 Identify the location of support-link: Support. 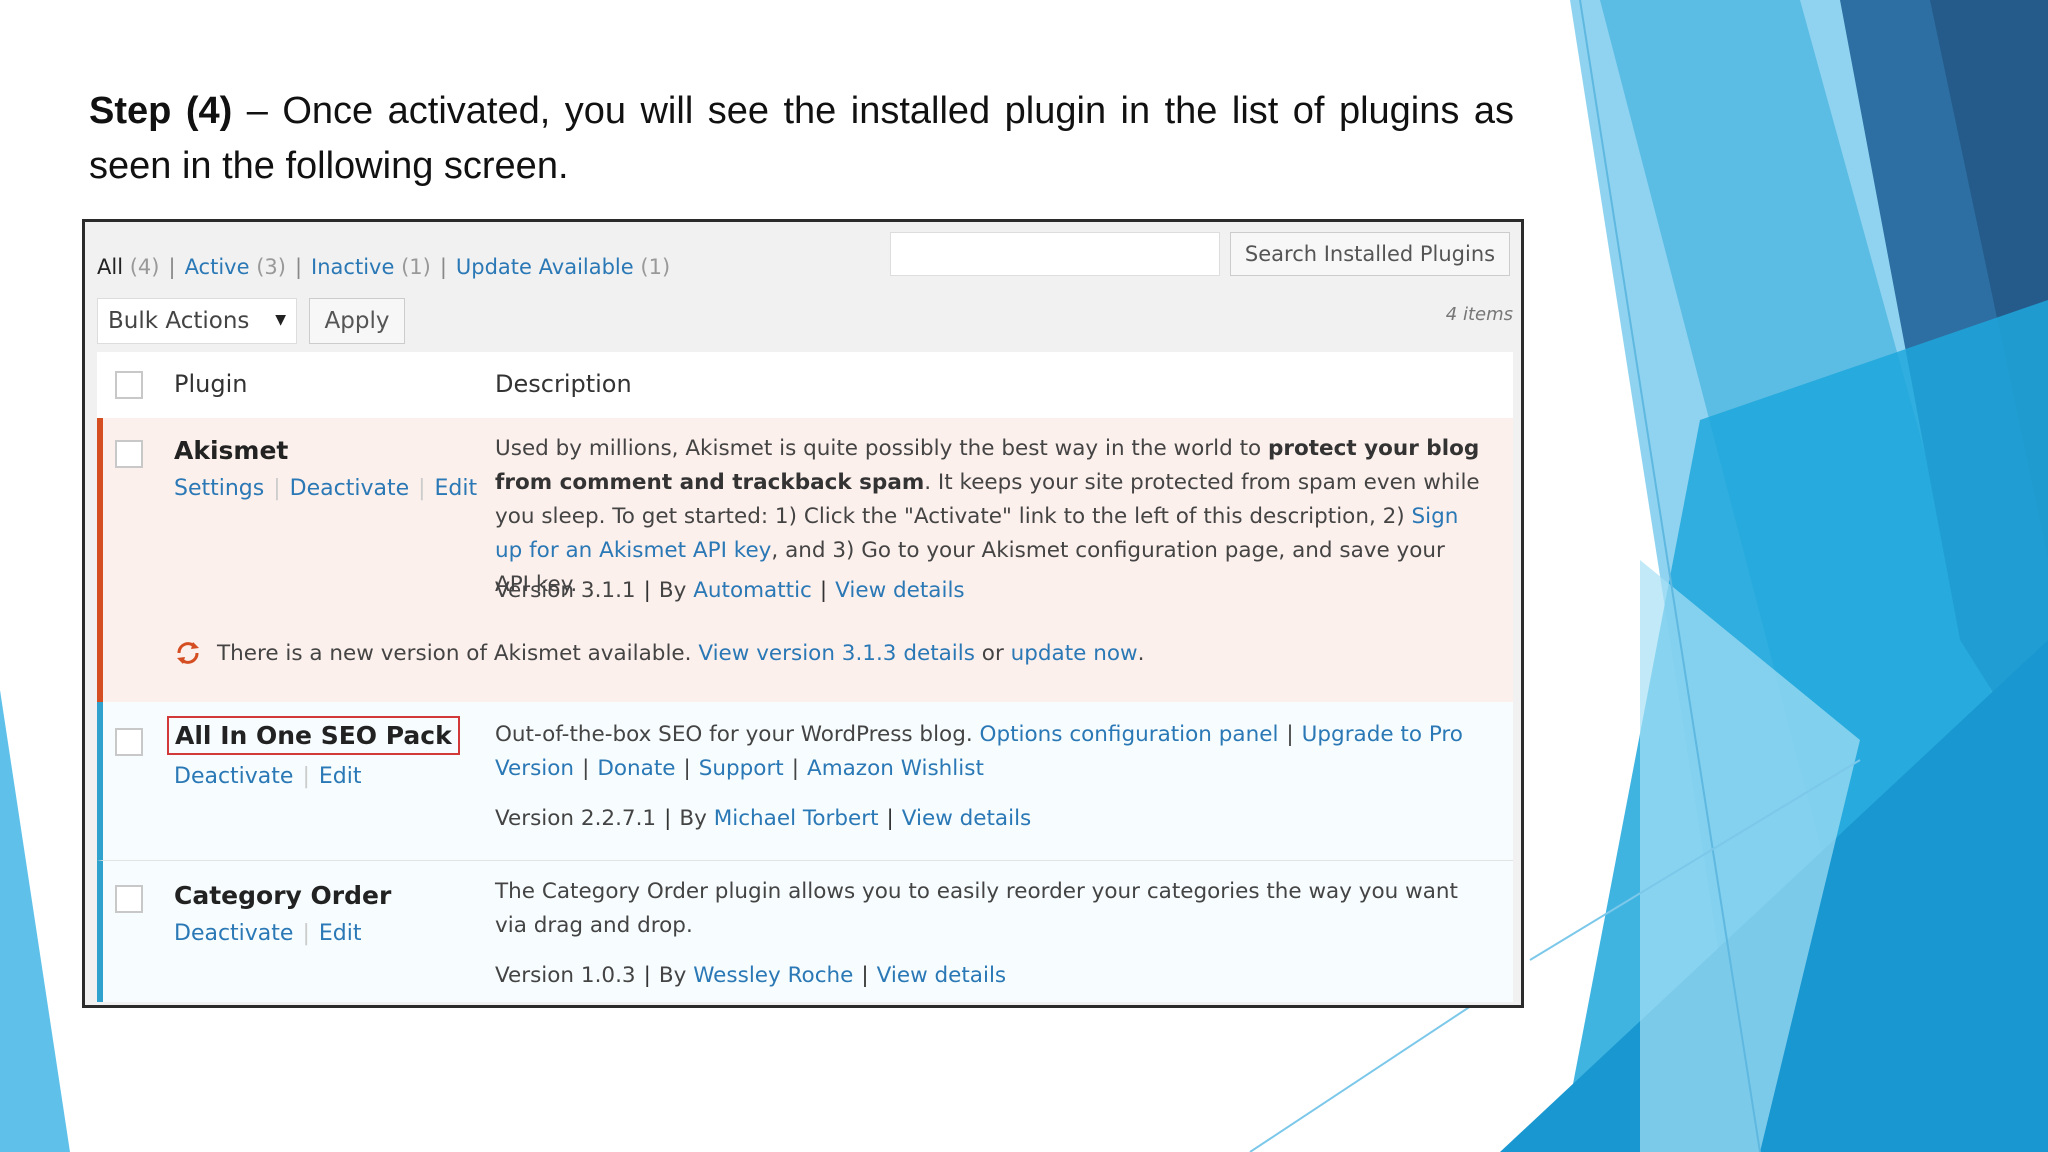
(741, 768).